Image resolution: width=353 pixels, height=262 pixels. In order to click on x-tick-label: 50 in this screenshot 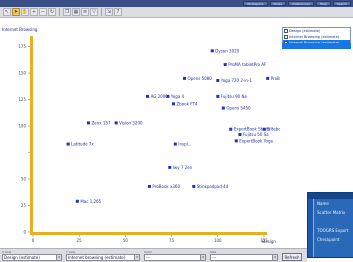, I will do `click(126, 240)`.